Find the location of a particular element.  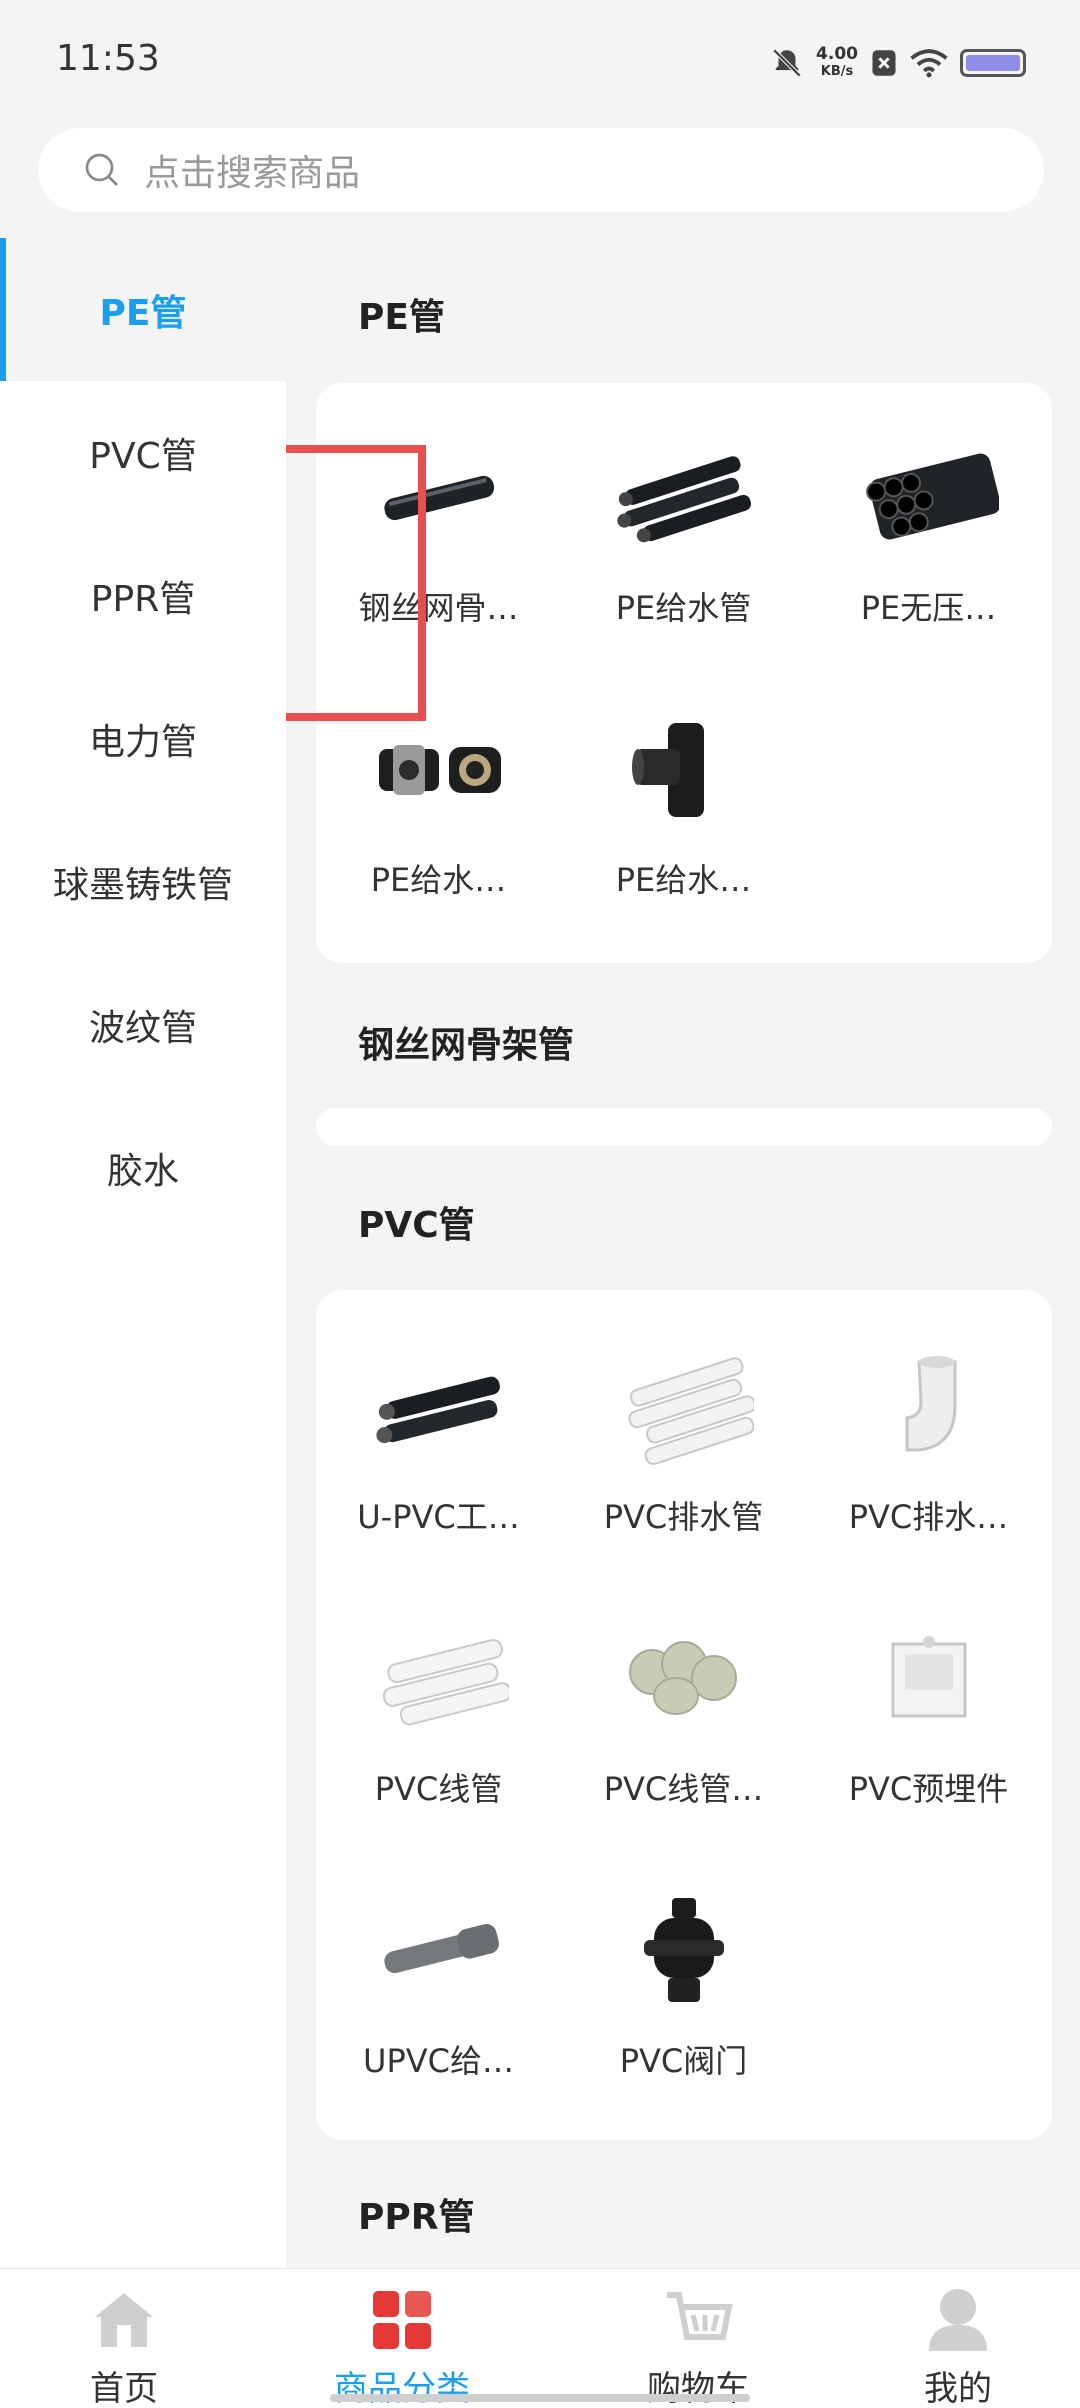

speed-unit: KB/s is located at coordinates (837, 71).